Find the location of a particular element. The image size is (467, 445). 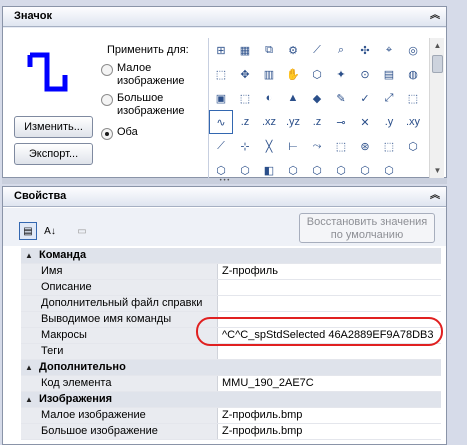

category-row: ▲ Команда is located at coordinates (231, 256).